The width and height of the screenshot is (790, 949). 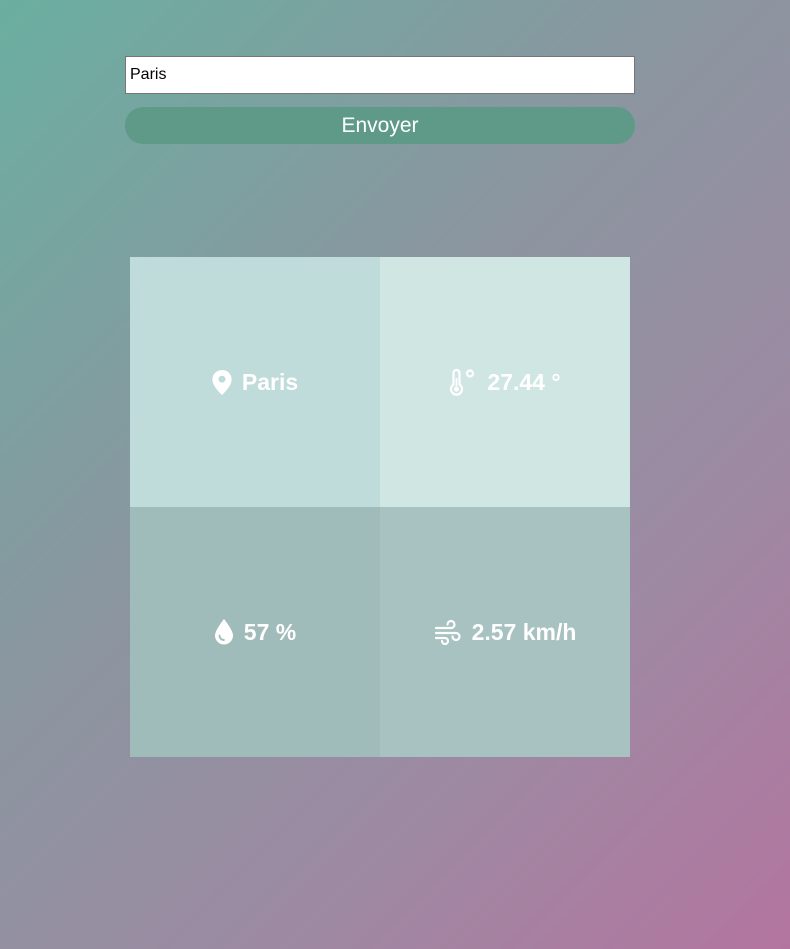 What do you see at coordinates (380, 125) in the screenshot?
I see `send-button: Envoyer` at bounding box center [380, 125].